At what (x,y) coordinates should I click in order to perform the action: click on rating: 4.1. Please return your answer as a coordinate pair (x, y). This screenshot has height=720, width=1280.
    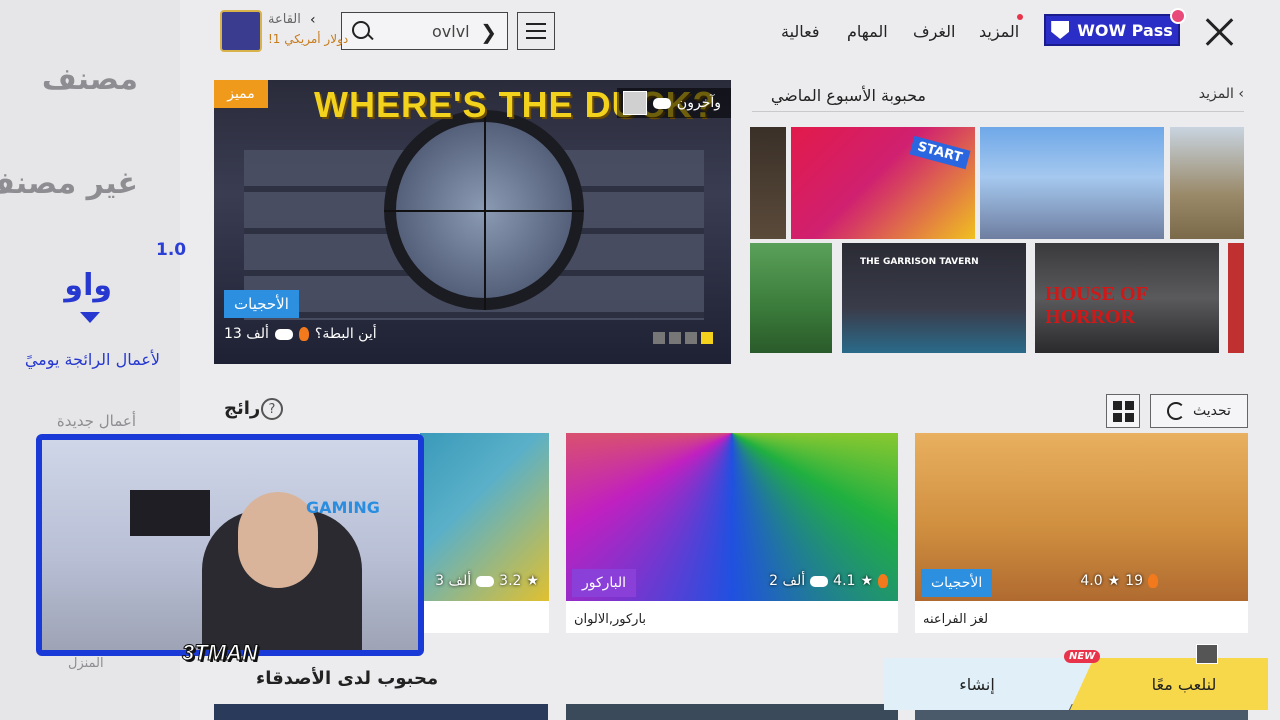
    Looking at the image, I should click on (844, 581).